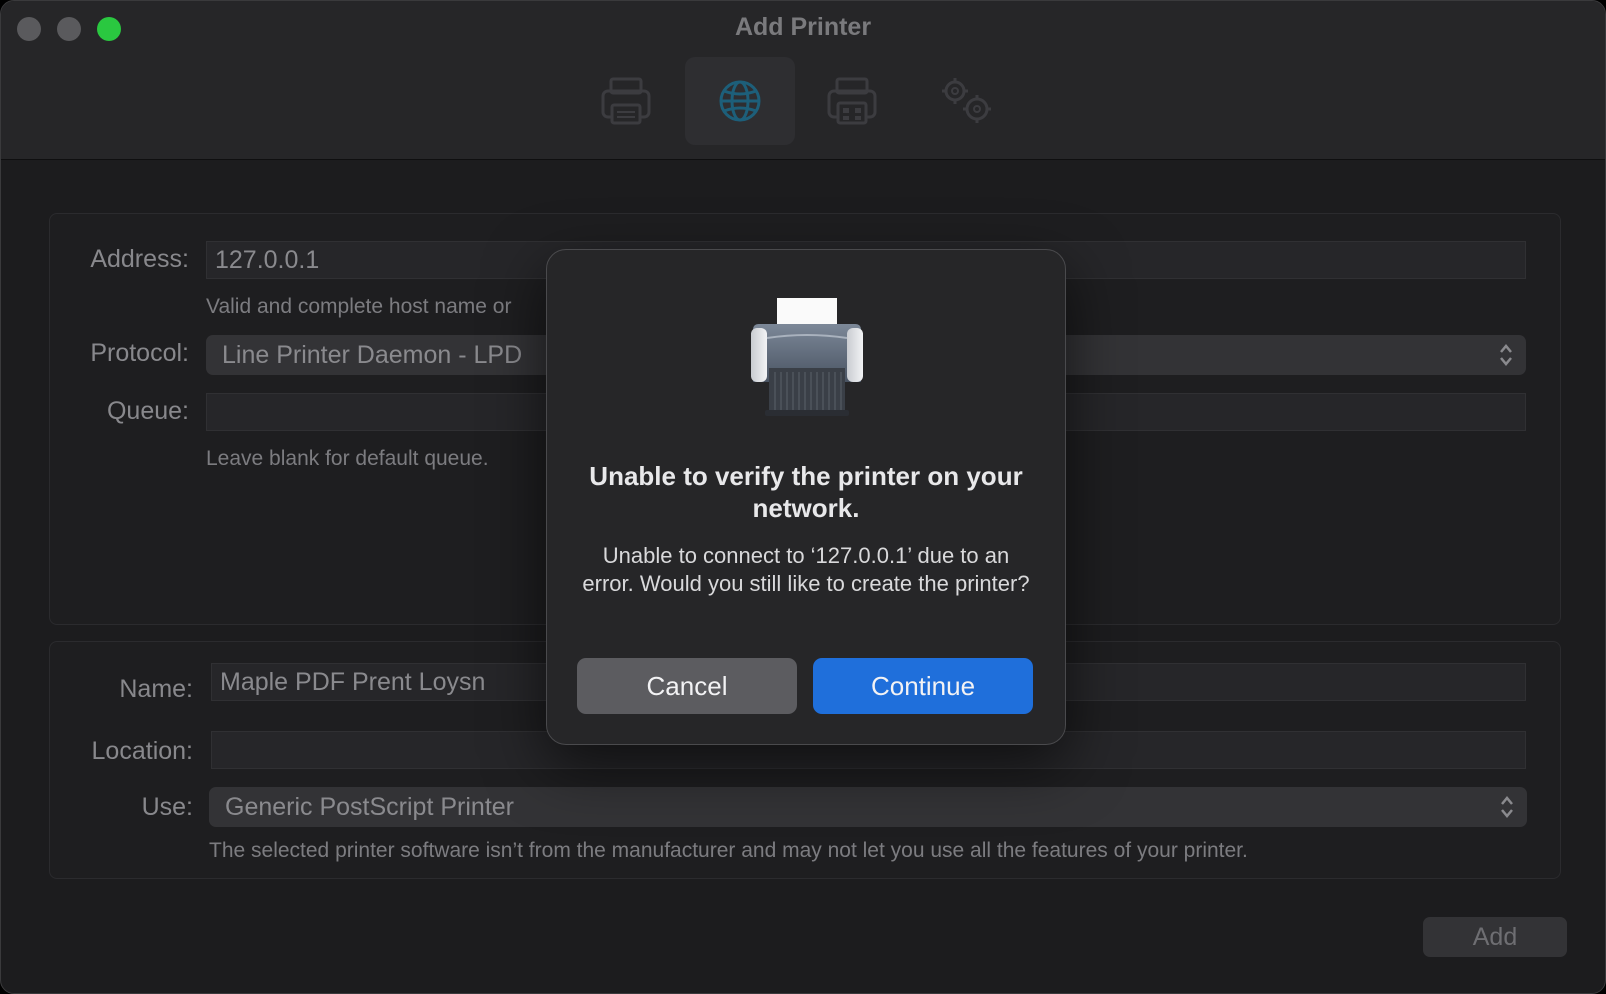 This screenshot has height=994, width=1606. I want to click on window-title: Add Printer, so click(803, 27).